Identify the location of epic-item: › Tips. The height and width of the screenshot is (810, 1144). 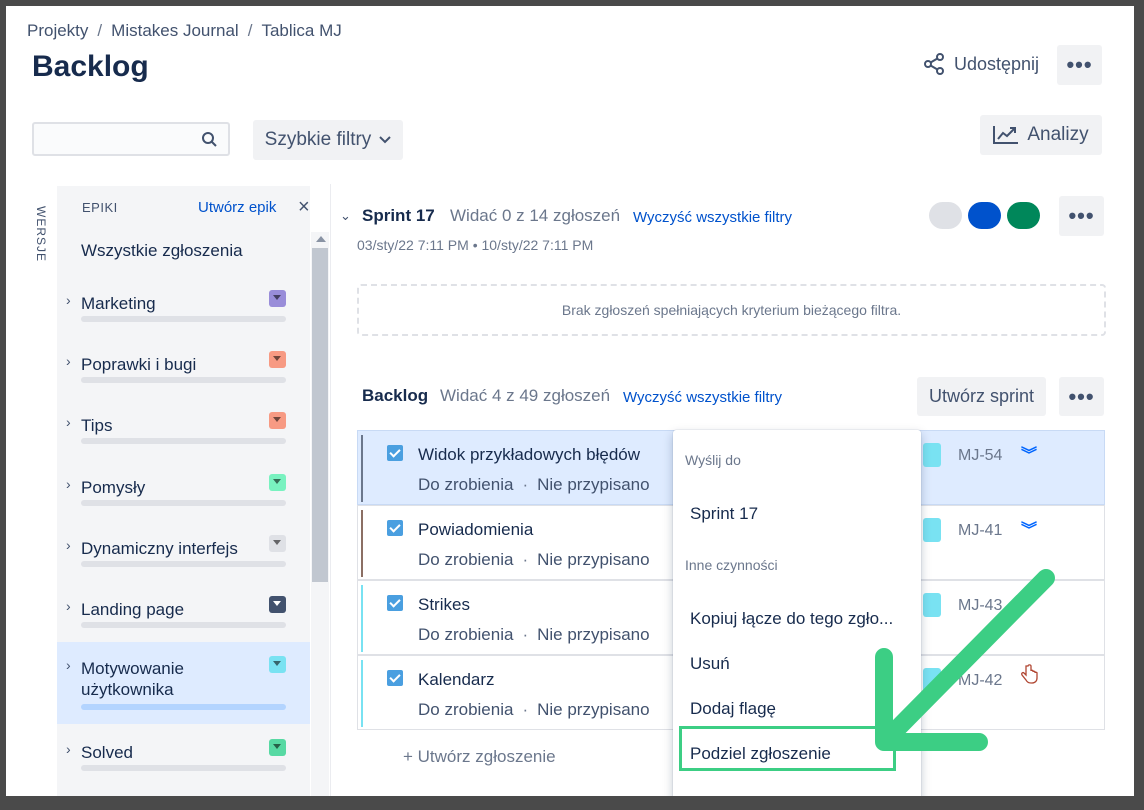
(183, 441).